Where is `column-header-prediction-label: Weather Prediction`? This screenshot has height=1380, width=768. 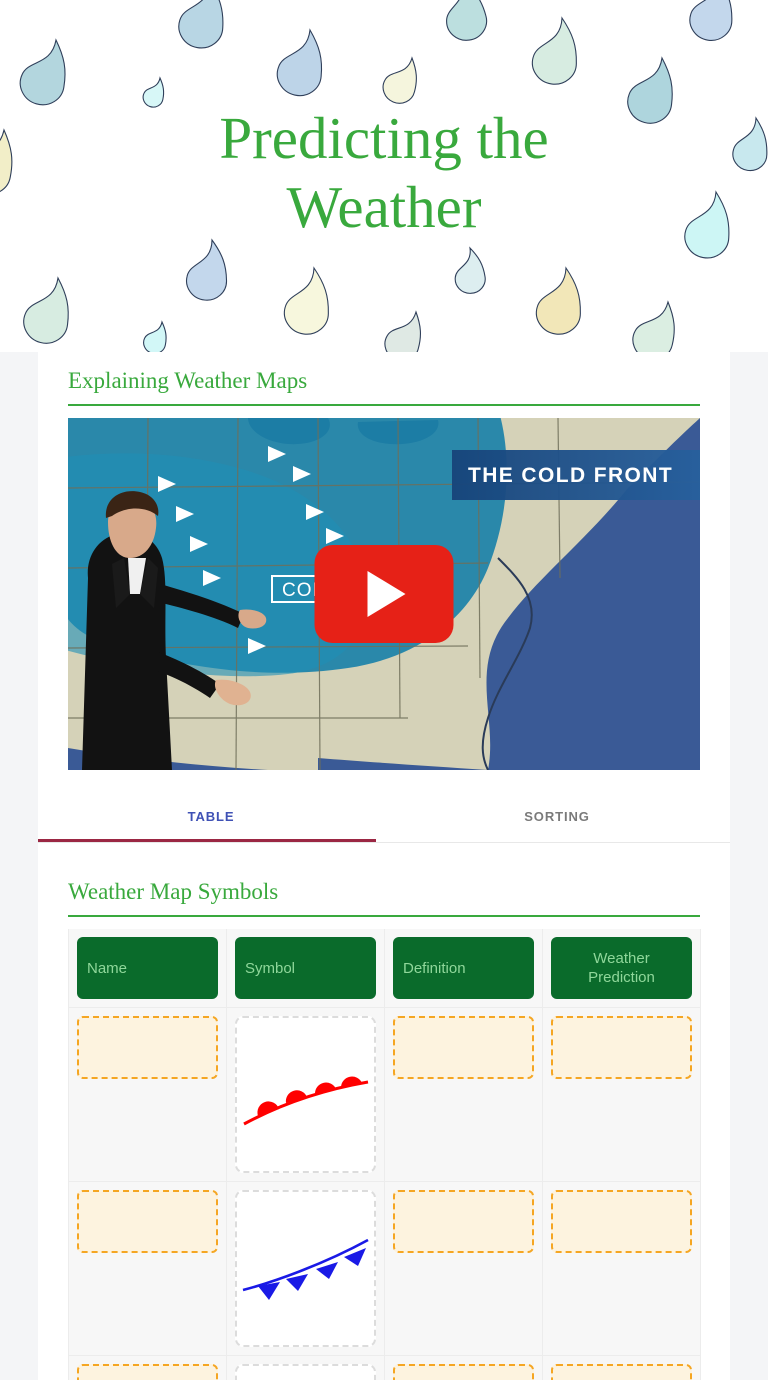 column-header-prediction-label: Weather Prediction is located at coordinates (621, 968).